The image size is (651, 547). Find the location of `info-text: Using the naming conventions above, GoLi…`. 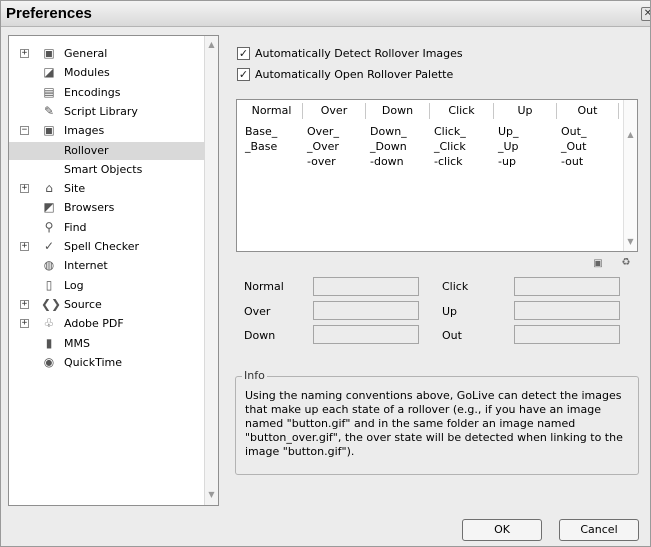

info-text: Using the naming conventions above, GoLi… is located at coordinates (434, 423).